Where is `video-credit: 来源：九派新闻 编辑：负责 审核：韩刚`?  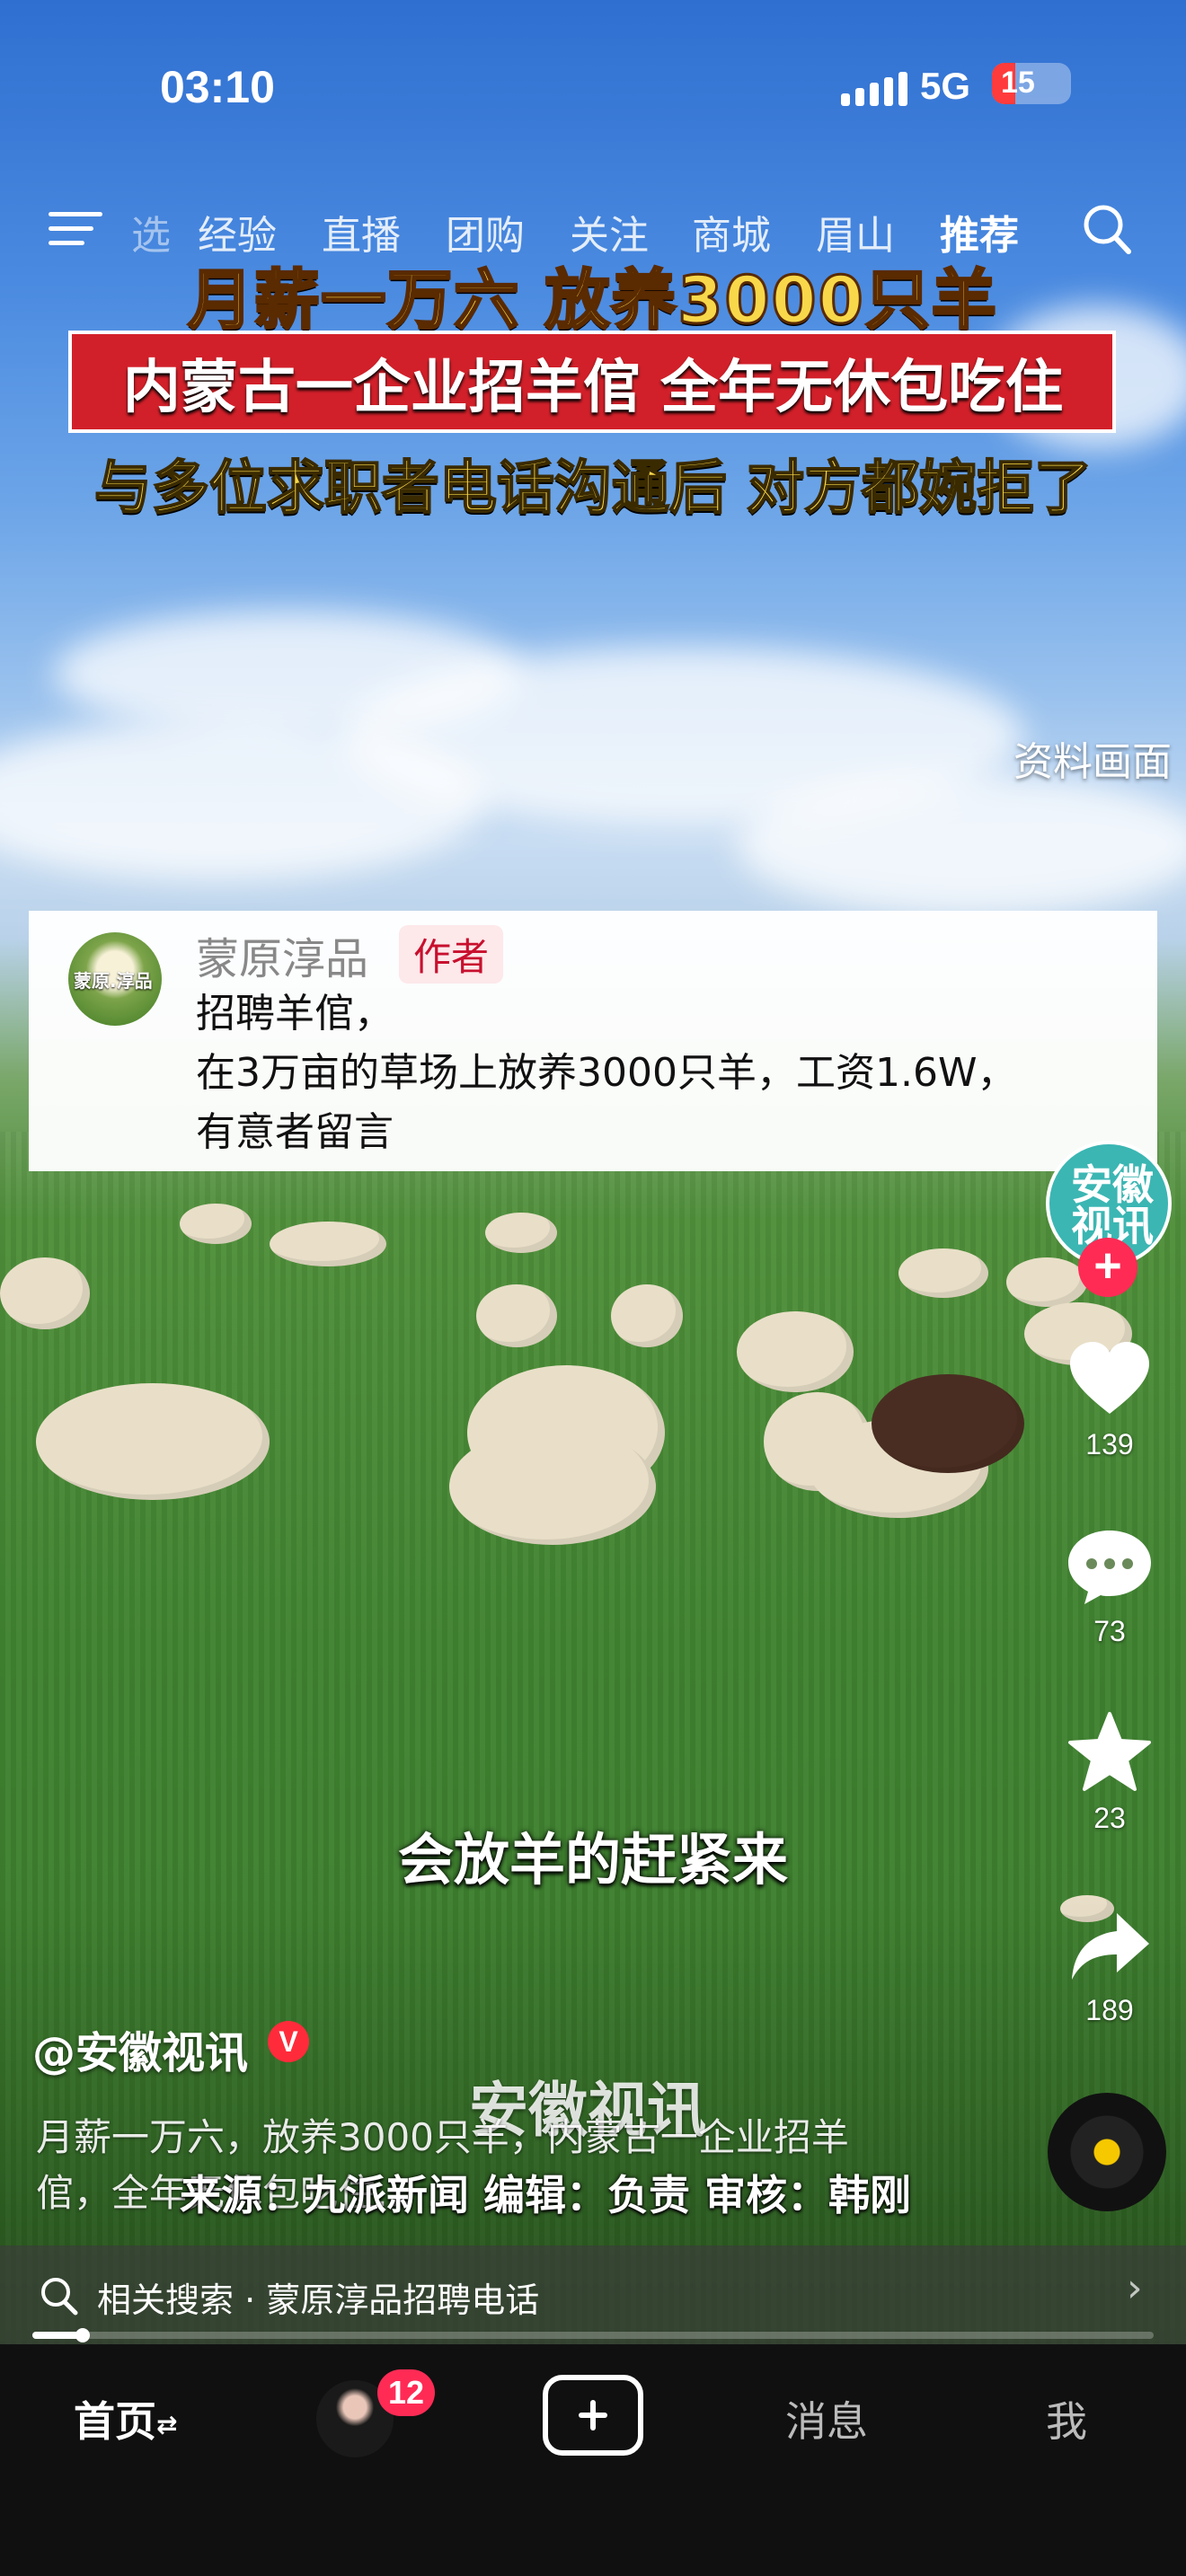
video-credit: 来源：九派新闻 编辑：负责 审核：韩刚 is located at coordinates (546, 2195).